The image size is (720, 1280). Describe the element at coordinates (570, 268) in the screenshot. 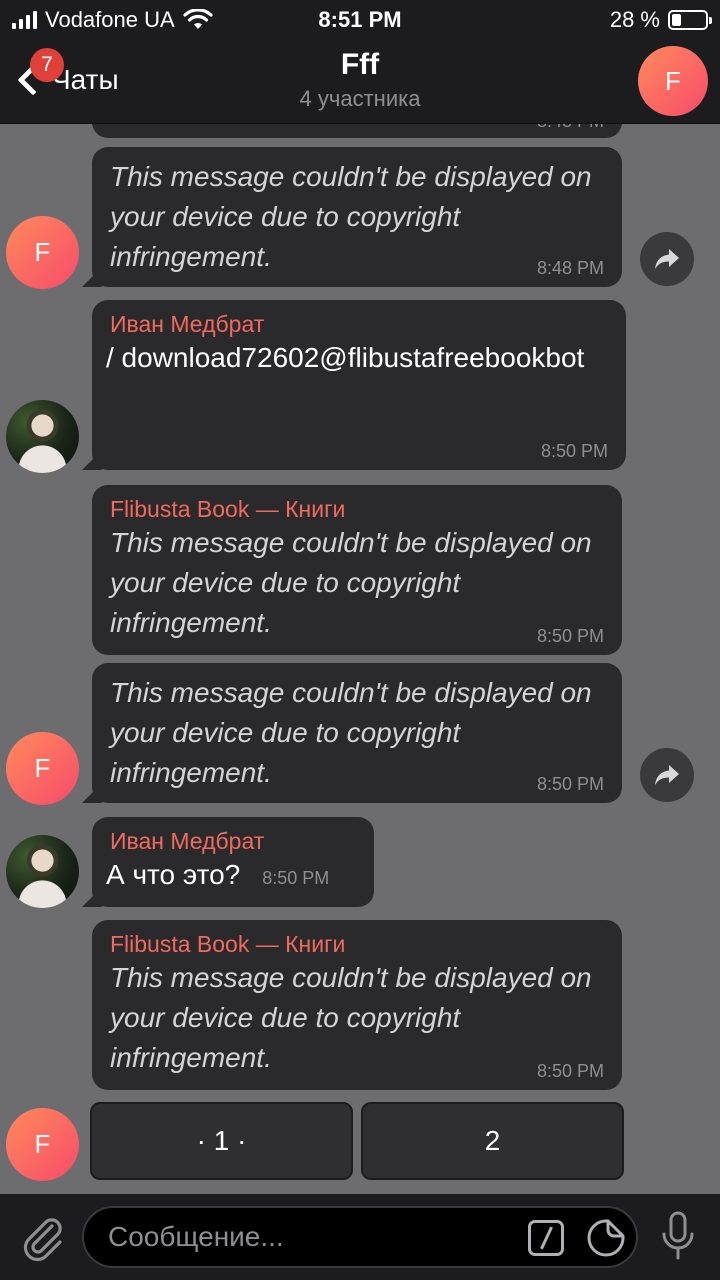

I see `message-time: 8:48 PM` at that location.